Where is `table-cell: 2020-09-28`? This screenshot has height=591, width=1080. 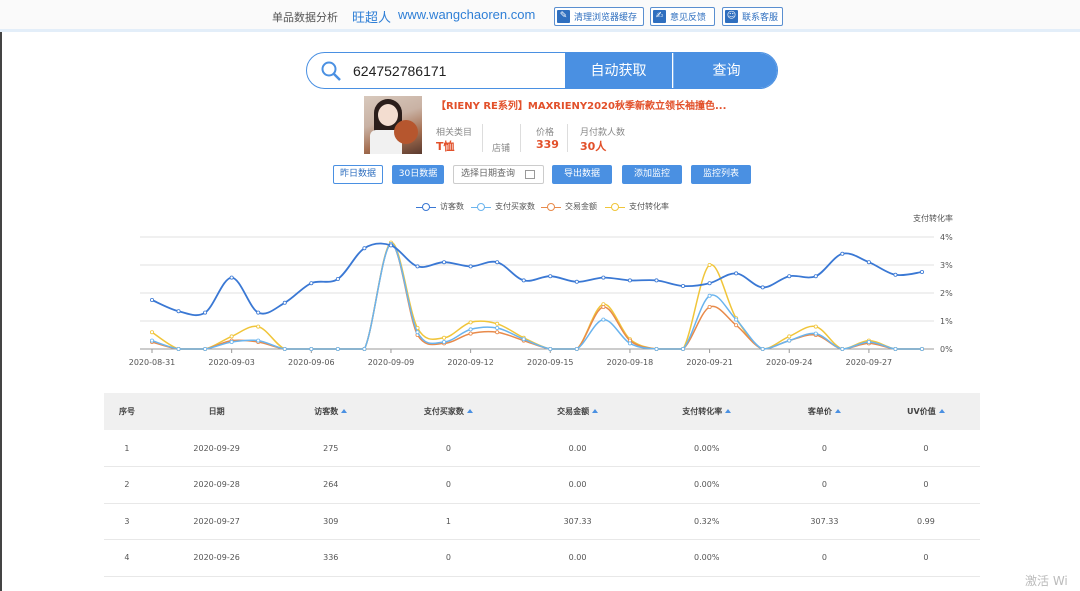
table-cell: 2020-09-28 is located at coordinates (216, 485).